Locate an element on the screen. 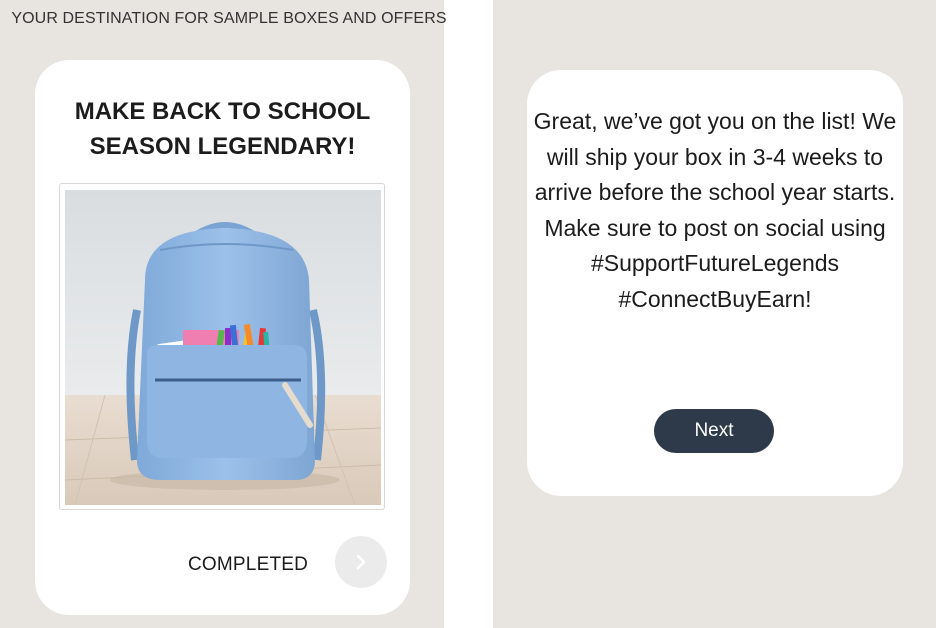 This screenshot has height=628, width=936. next-arrow-button is located at coordinates (361, 562).